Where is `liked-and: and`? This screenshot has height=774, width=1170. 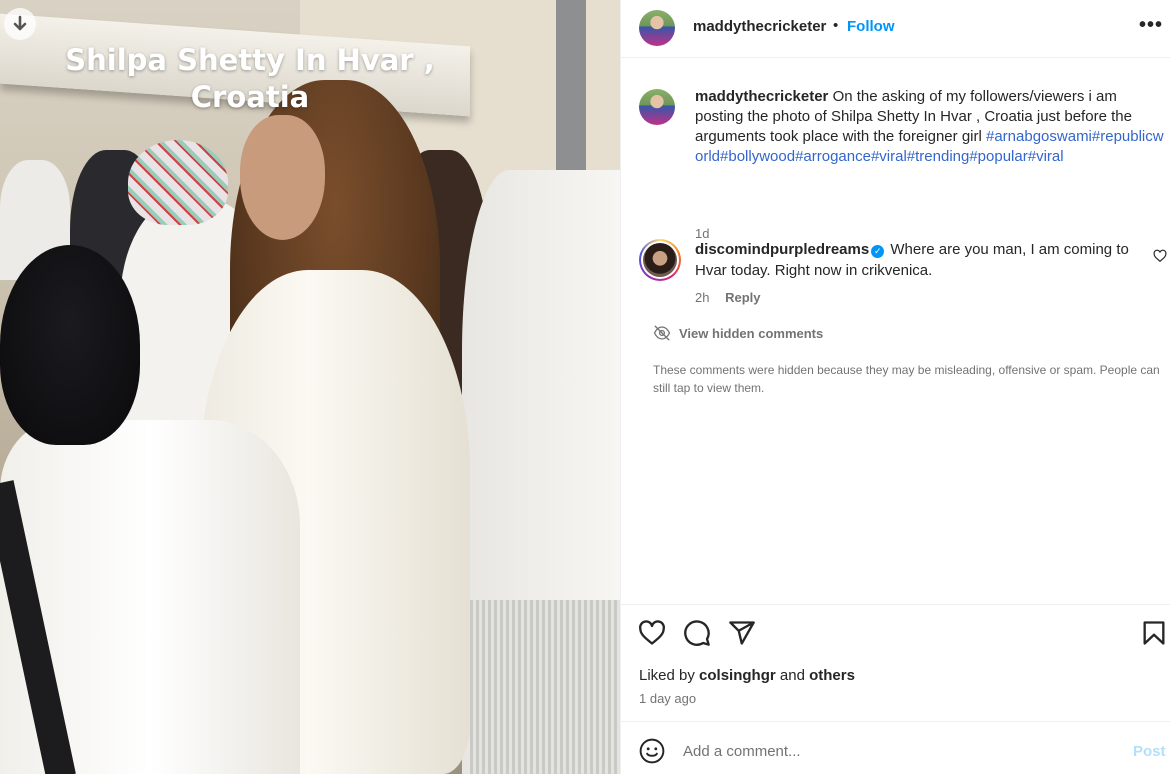 liked-and: and is located at coordinates (792, 675).